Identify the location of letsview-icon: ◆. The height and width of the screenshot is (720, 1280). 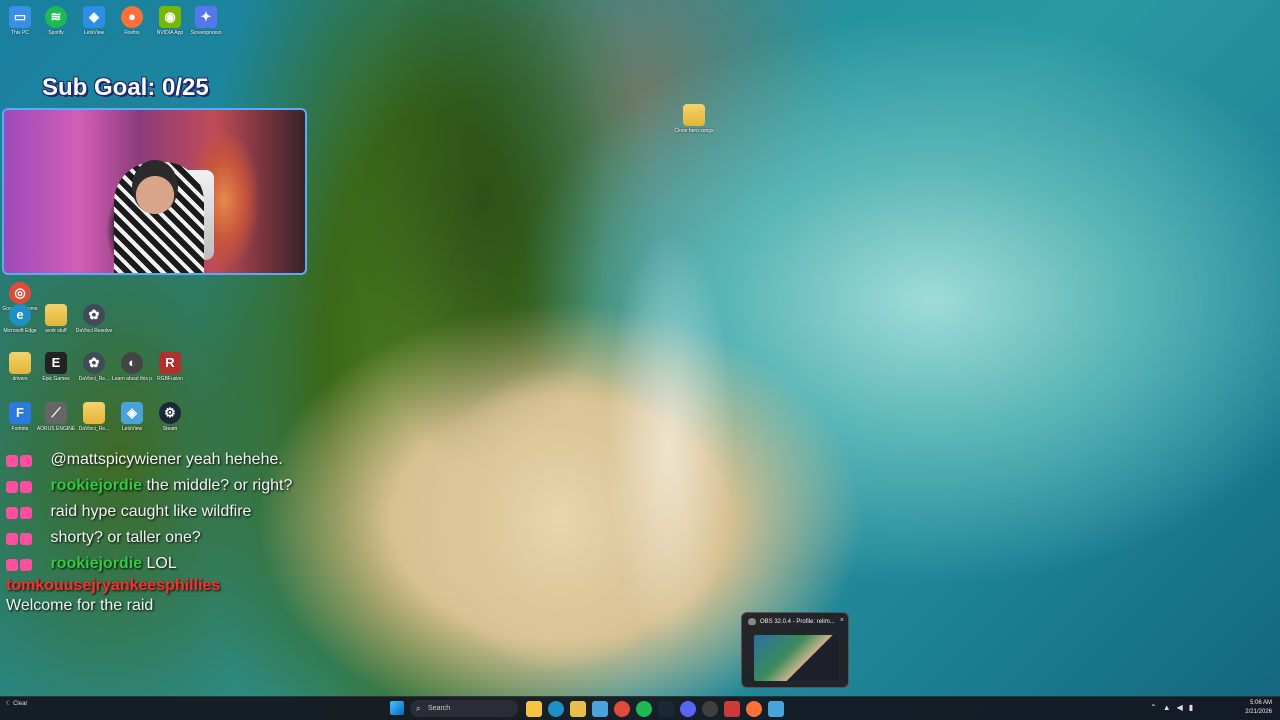
(94, 17).